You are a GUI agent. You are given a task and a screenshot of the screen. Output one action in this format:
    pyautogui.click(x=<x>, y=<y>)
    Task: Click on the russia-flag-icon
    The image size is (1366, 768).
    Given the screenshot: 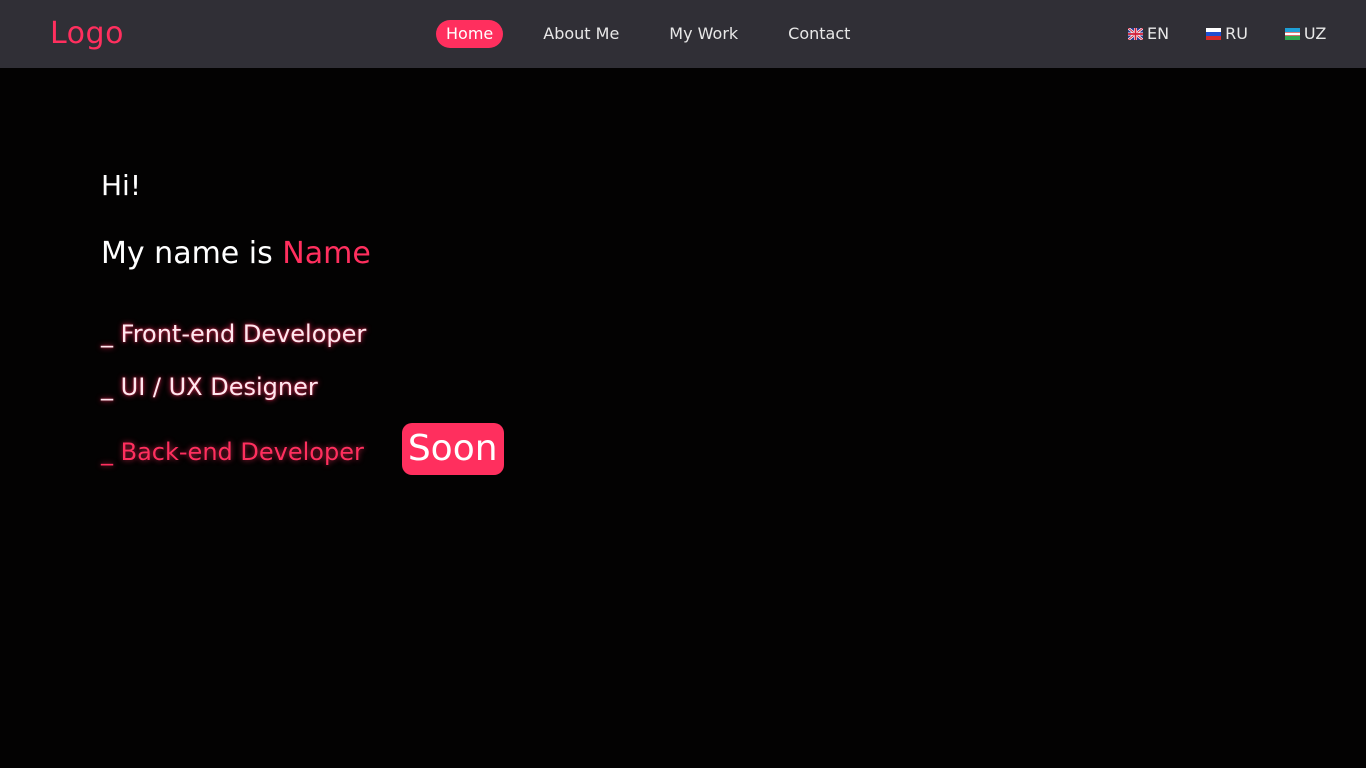 What is the action you would take?
    pyautogui.click(x=1214, y=34)
    